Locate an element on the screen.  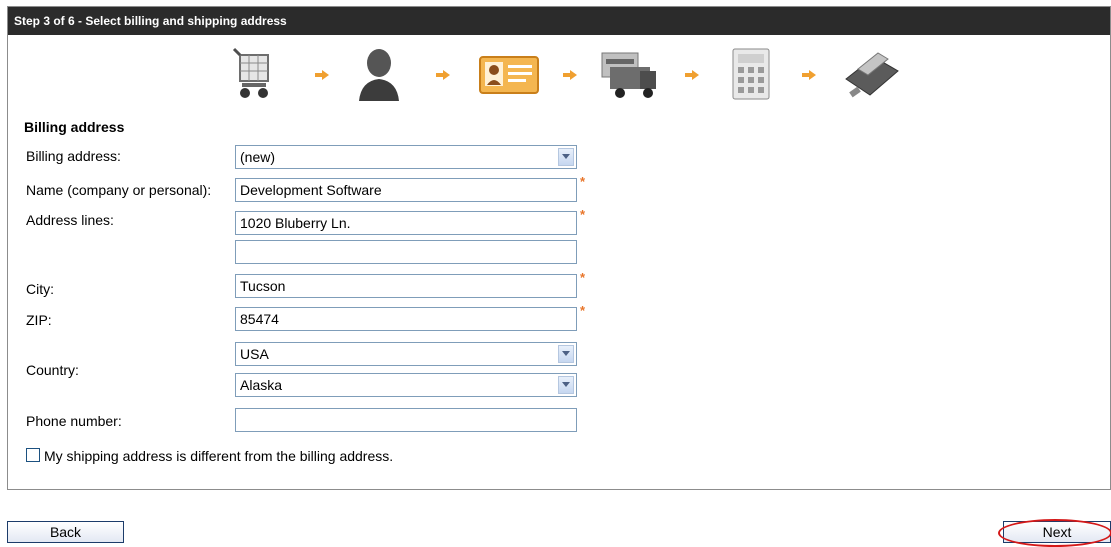
address-line-2-input is located at coordinates (406, 252).